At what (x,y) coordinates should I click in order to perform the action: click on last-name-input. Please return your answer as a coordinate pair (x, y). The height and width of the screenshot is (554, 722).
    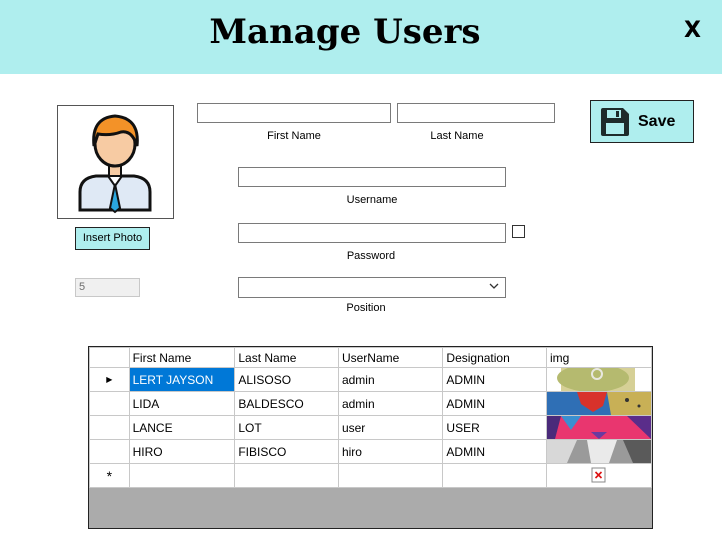
    Looking at the image, I should click on (476, 113).